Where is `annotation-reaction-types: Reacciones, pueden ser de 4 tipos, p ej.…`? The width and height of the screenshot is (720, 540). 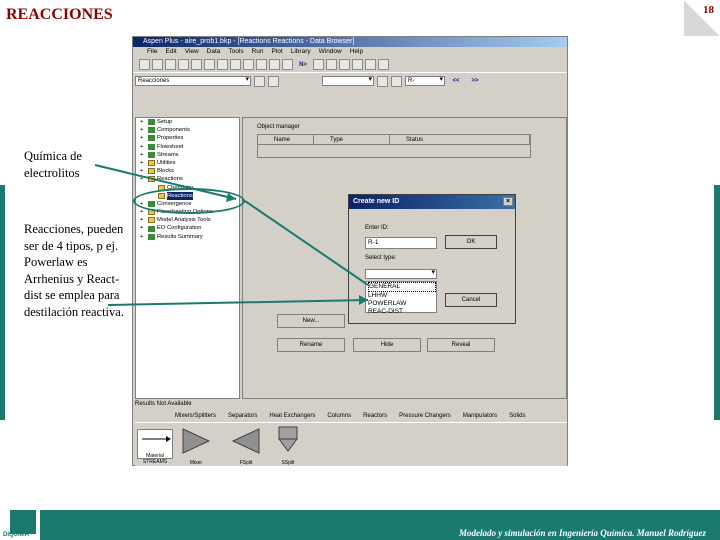 annotation-reaction-types: Reacciones, pueden ser de 4 tipos, p ej.… is located at coordinates (74, 270).